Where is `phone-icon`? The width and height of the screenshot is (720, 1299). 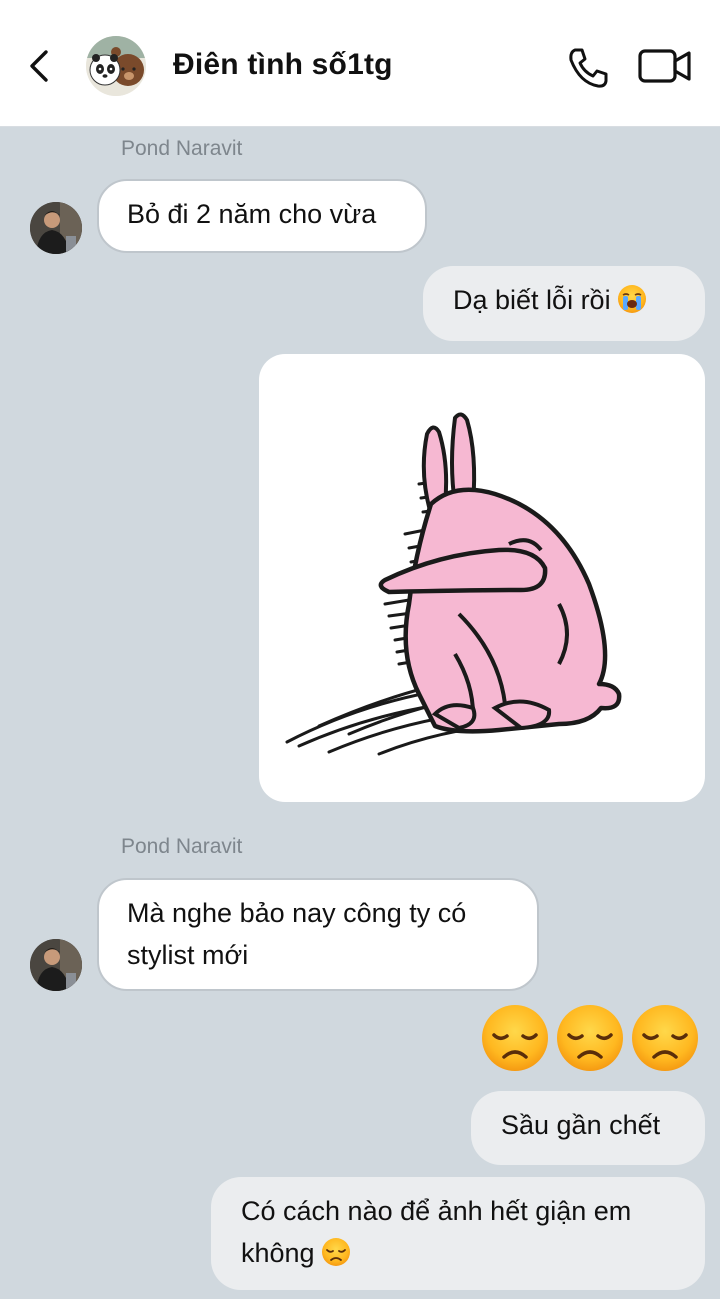
phone-icon is located at coordinates (588, 68).